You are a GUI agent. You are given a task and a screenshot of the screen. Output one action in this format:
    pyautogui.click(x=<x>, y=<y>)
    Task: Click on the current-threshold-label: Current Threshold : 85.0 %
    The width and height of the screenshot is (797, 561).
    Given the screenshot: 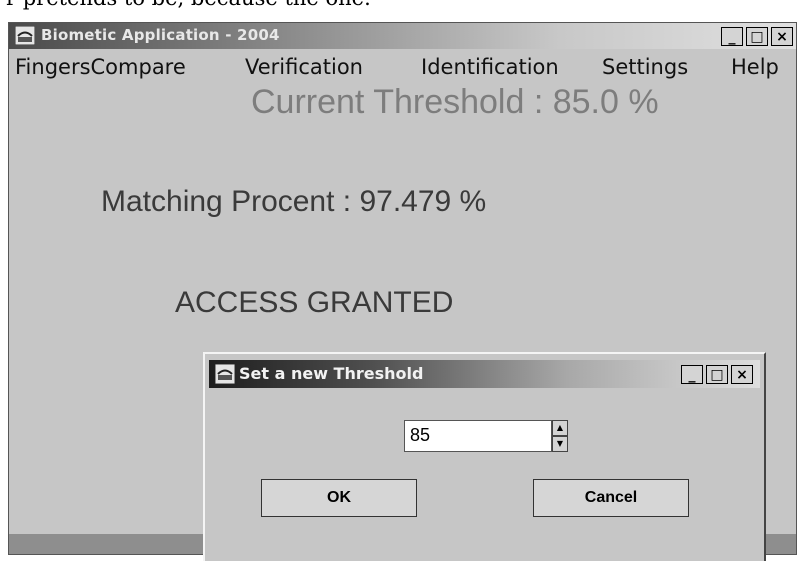 What is the action you would take?
    pyautogui.click(x=455, y=102)
    